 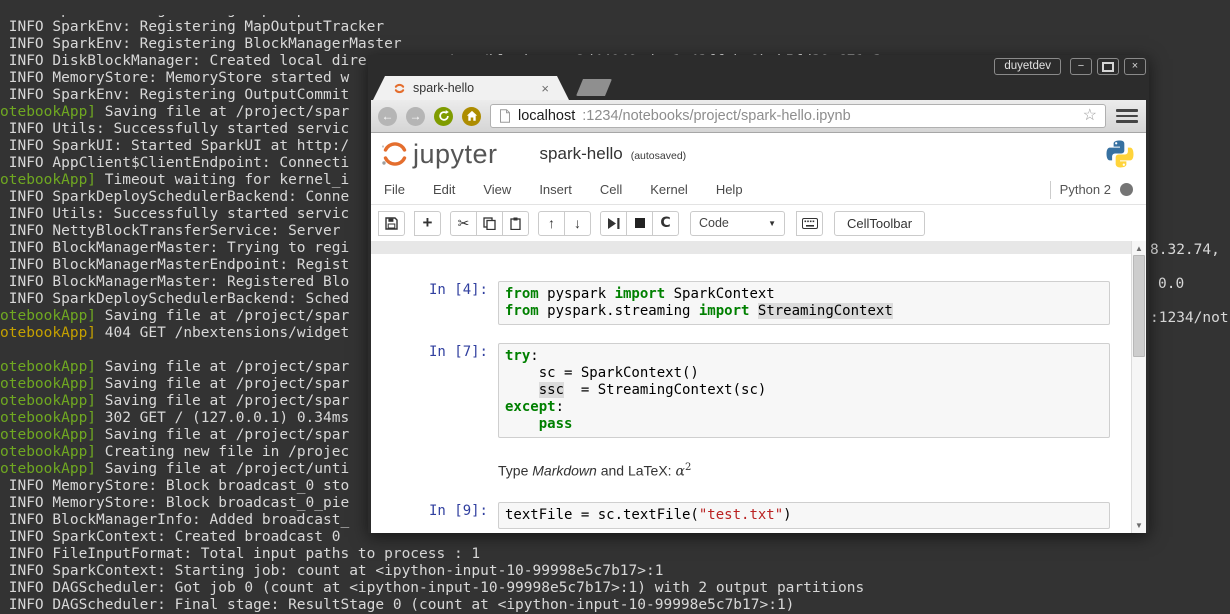 I want to click on cell-prompt: In [9]:, so click(x=458, y=510).